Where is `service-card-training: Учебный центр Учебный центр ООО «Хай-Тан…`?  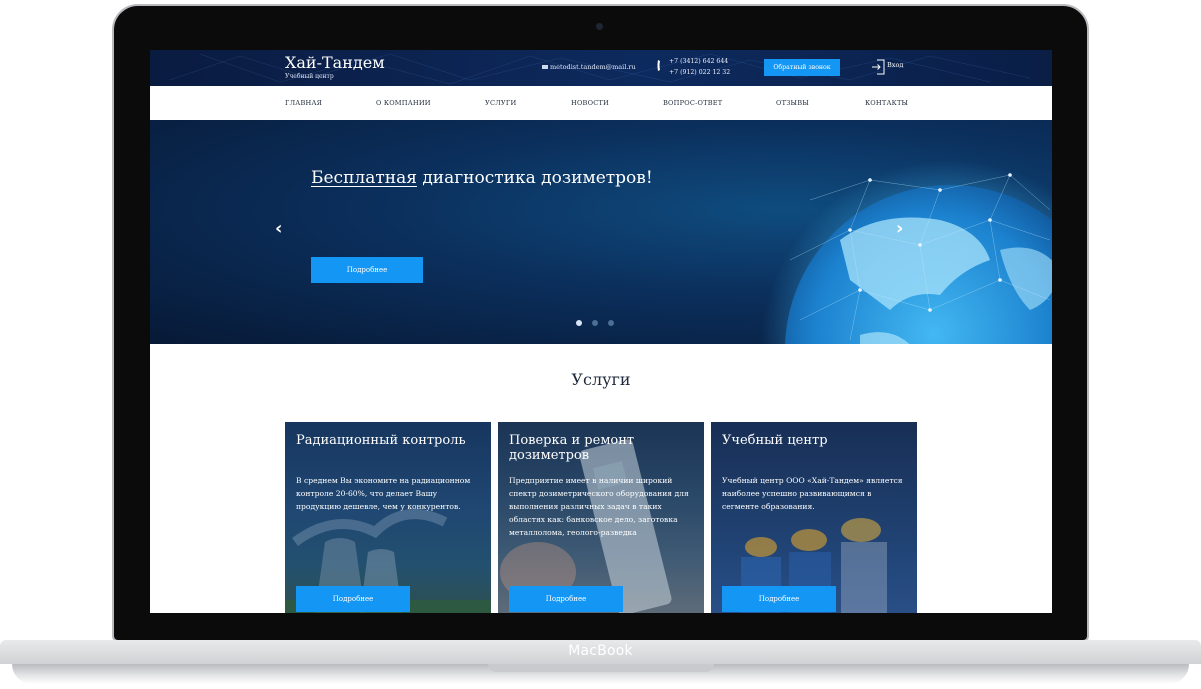
service-card-training: Учебный центр Учебный центр ООО «Хай-Тан… is located at coordinates (814, 517).